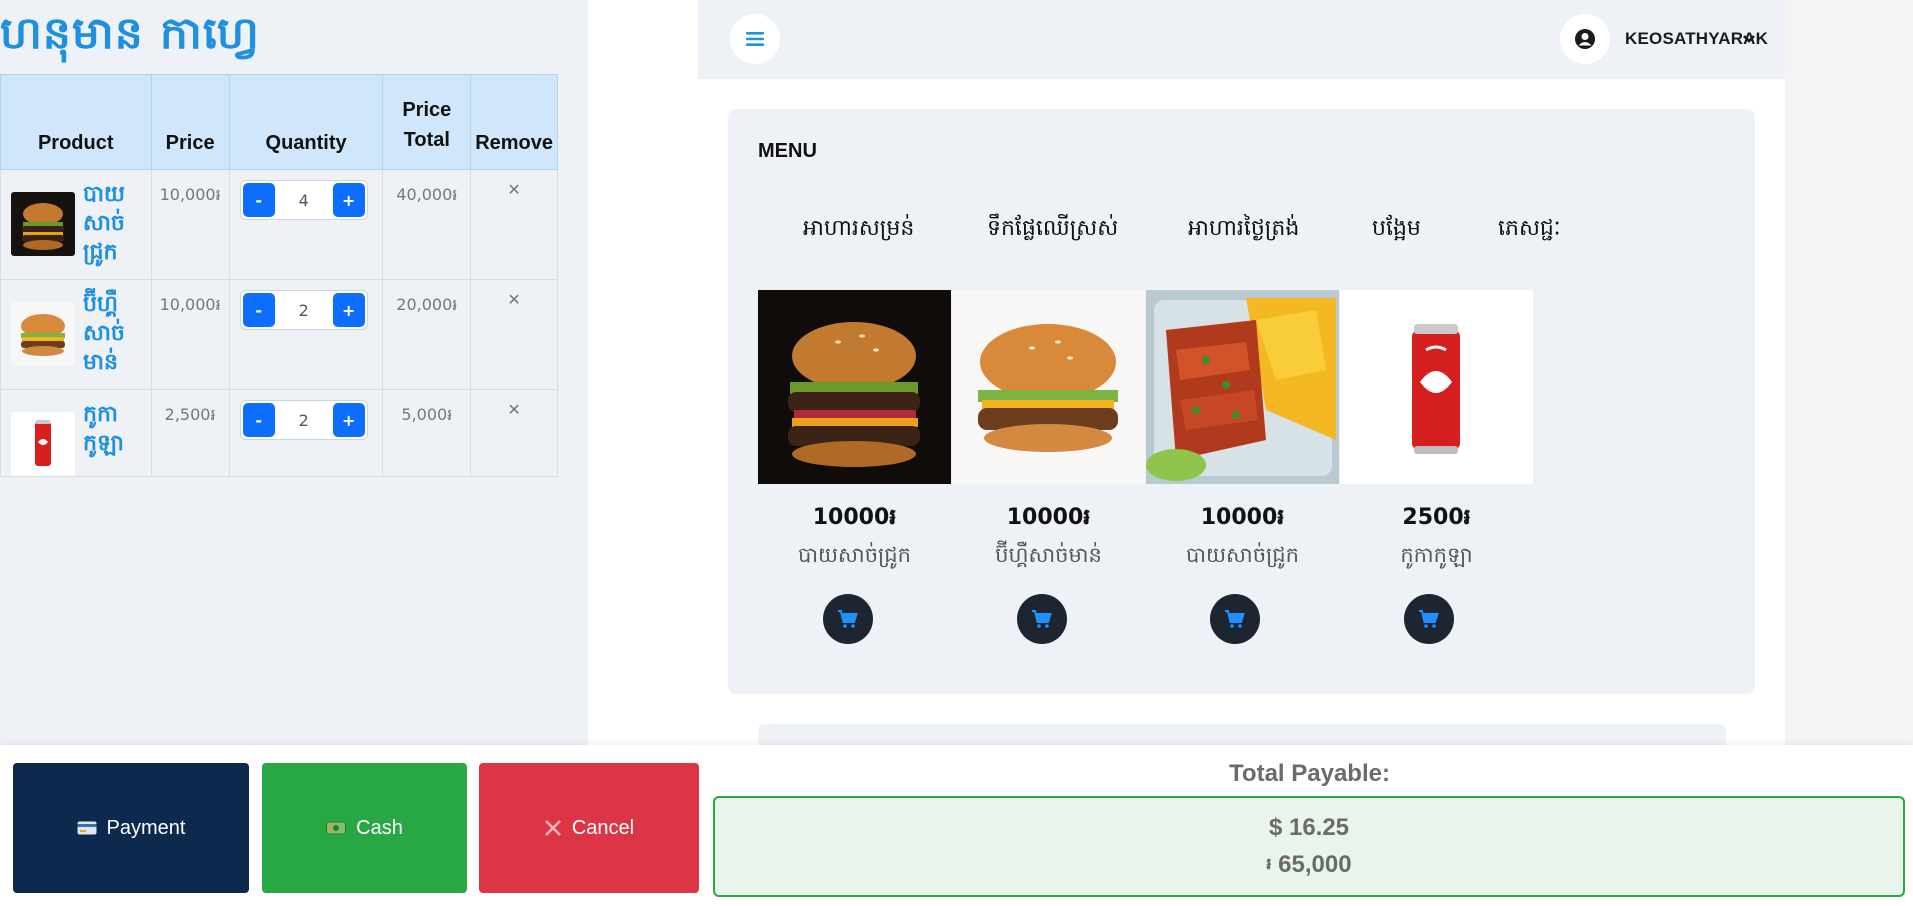 Image resolution: width=1913 pixels, height=906 pixels. I want to click on cash-button: Cash, so click(364, 828).